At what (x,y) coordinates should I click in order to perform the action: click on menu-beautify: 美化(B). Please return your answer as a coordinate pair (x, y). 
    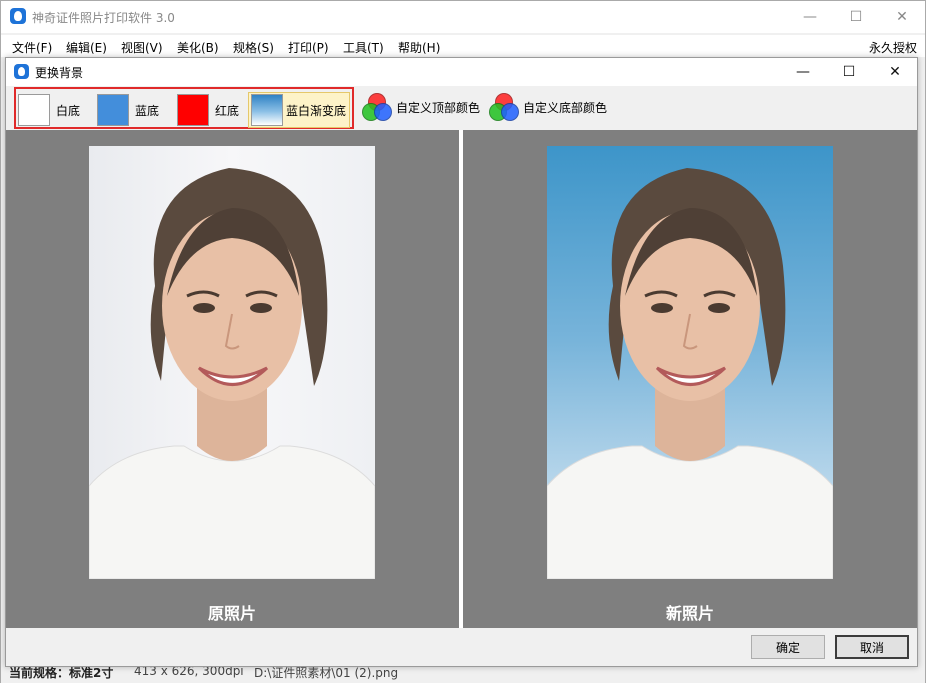
    Looking at the image, I should click on (198, 47).